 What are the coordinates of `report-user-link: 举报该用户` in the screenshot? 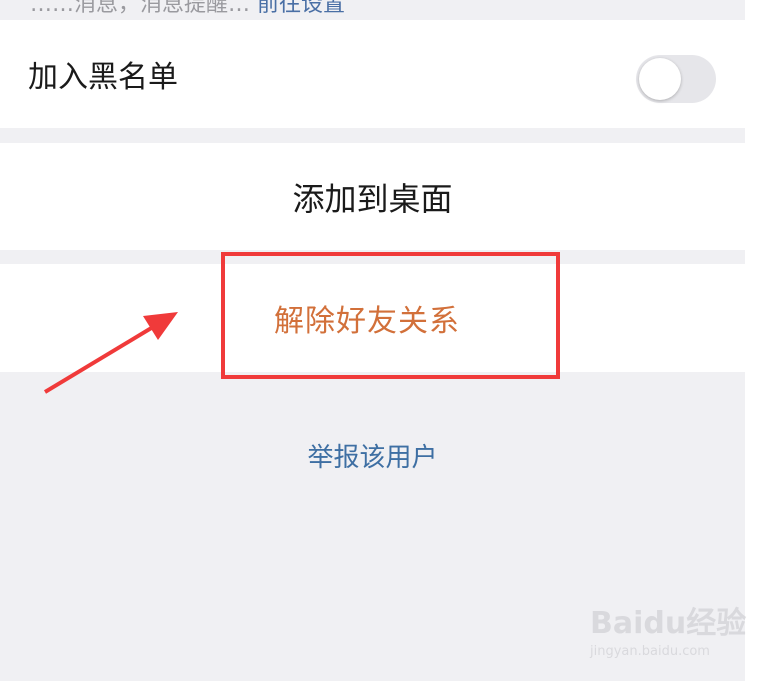 It's located at (372, 455).